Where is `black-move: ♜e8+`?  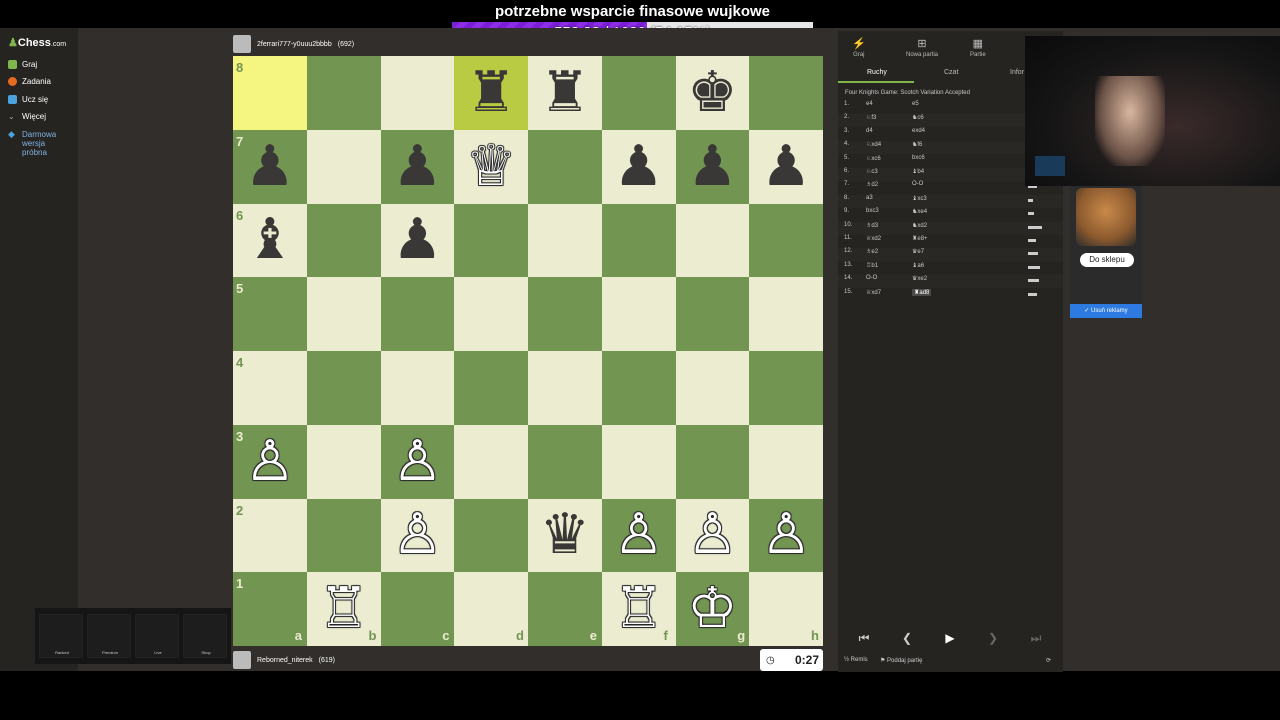 black-move: ♜e8+ is located at coordinates (920, 238).